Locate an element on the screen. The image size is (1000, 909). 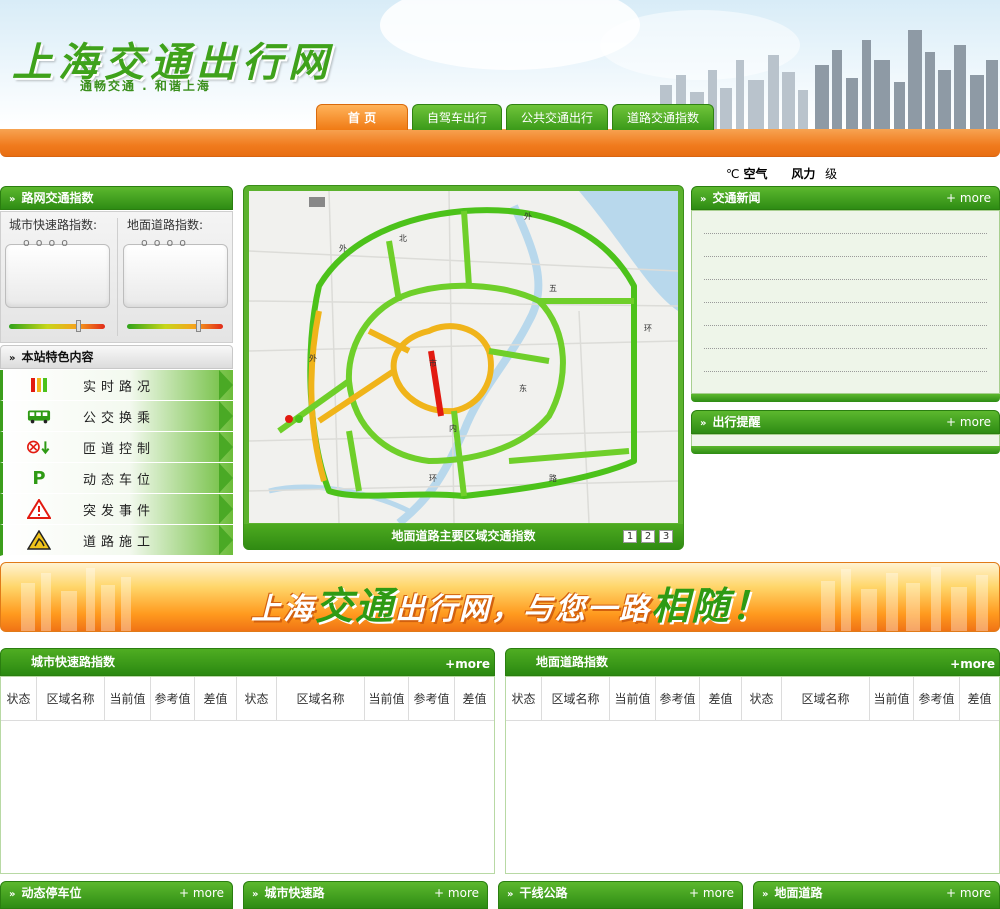
nav-tab-home: 首 页 is located at coordinates (362, 117).